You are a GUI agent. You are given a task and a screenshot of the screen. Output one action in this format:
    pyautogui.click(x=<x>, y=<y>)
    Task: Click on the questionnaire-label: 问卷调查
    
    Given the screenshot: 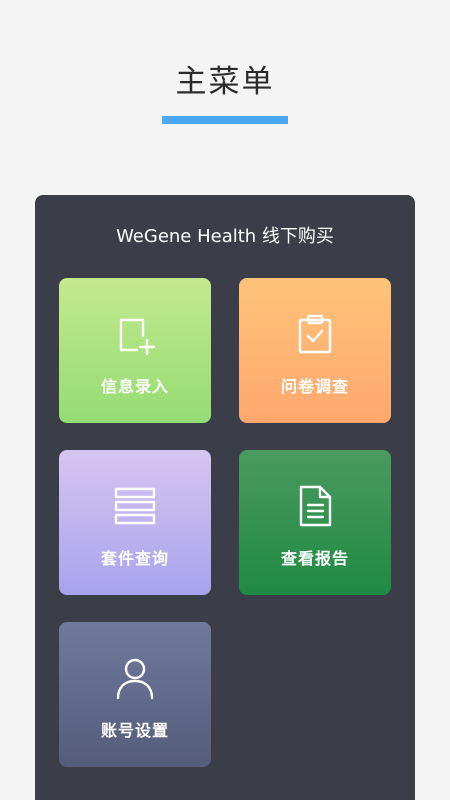 What is the action you would take?
    pyautogui.click(x=314, y=386)
    